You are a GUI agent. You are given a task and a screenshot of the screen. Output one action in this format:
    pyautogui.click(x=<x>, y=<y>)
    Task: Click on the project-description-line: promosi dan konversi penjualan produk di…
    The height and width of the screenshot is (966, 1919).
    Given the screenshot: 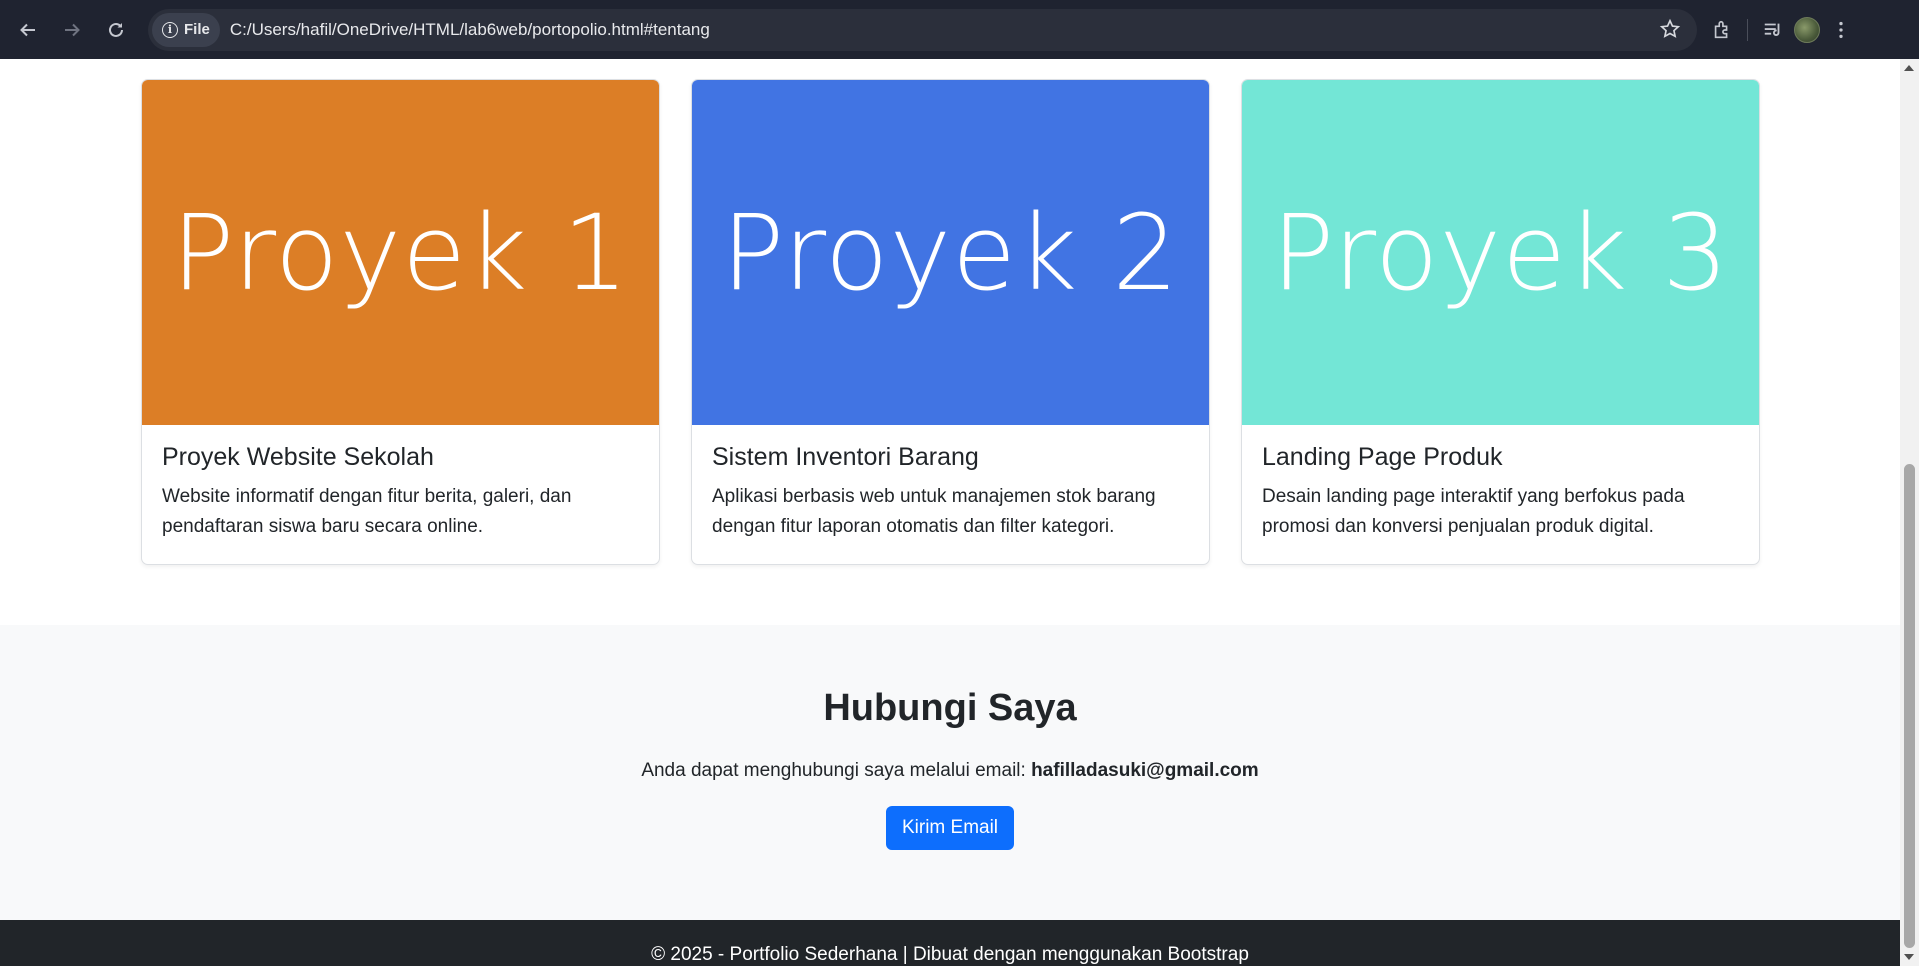 What is the action you would take?
    pyautogui.click(x=1458, y=526)
    